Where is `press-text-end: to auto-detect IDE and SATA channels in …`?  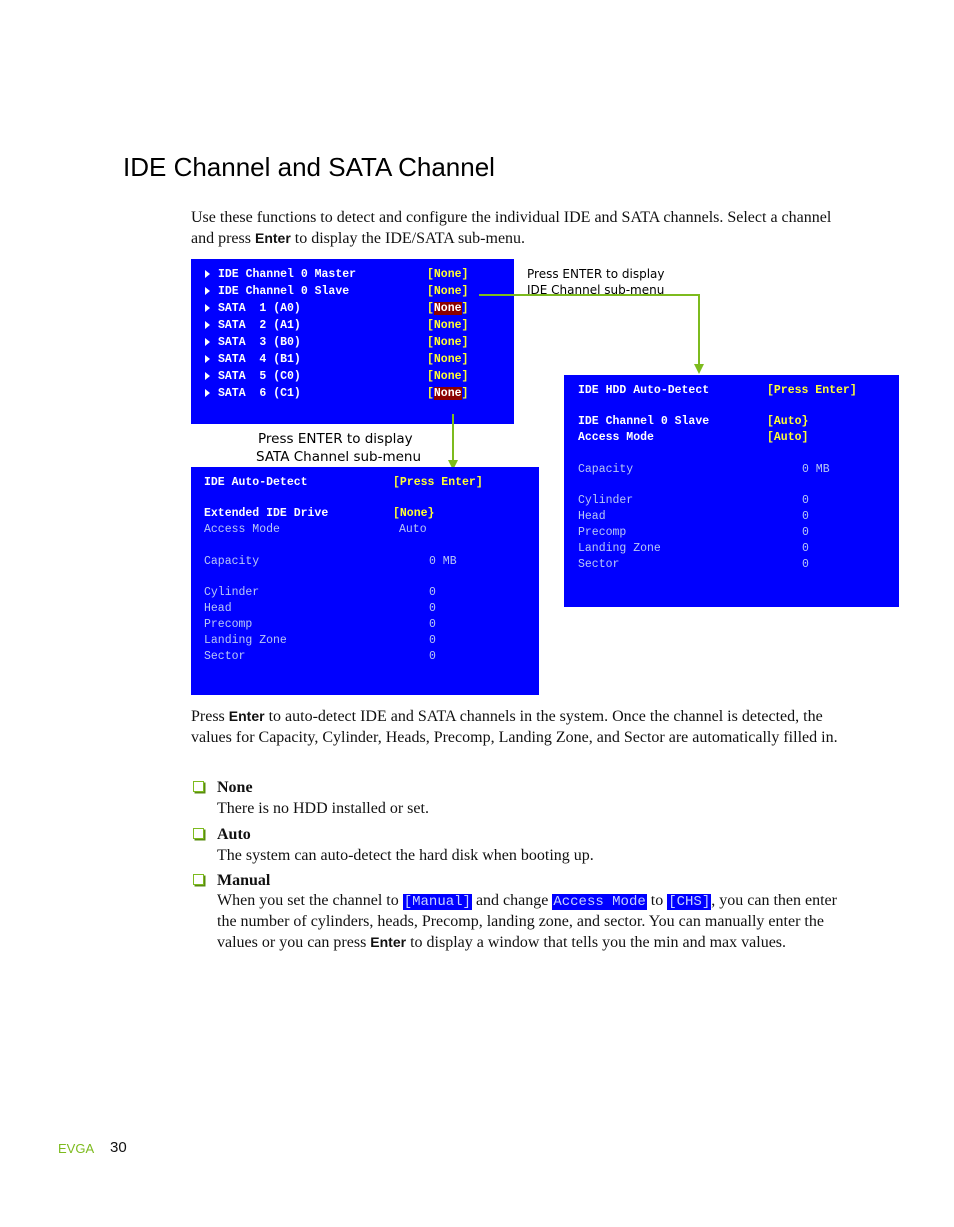 press-text-end: to auto-detect IDE and SATA channels in … is located at coordinates (514, 727).